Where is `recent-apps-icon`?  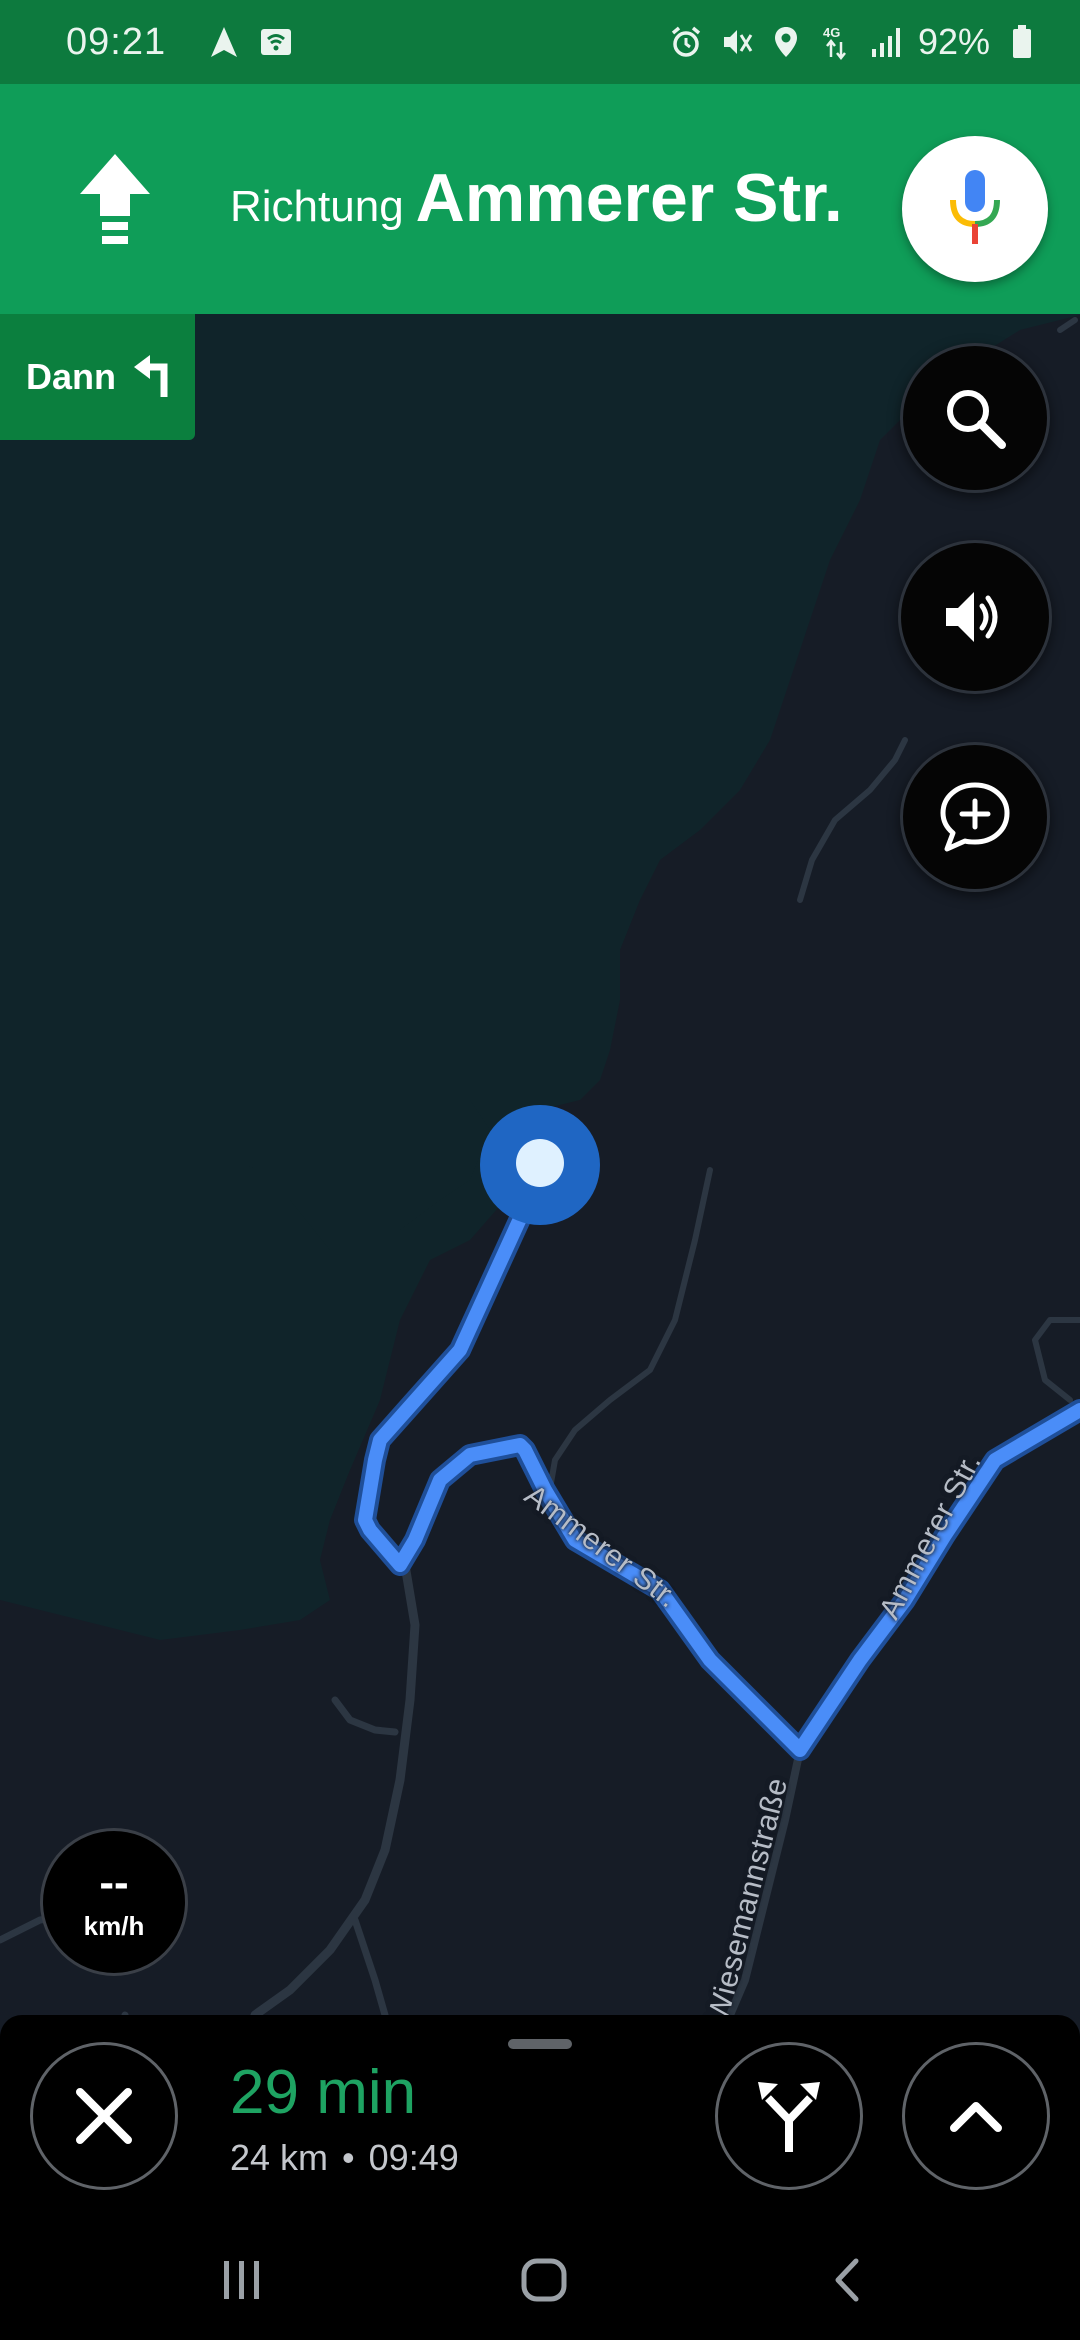
recent-apps-icon is located at coordinates (241, 2280).